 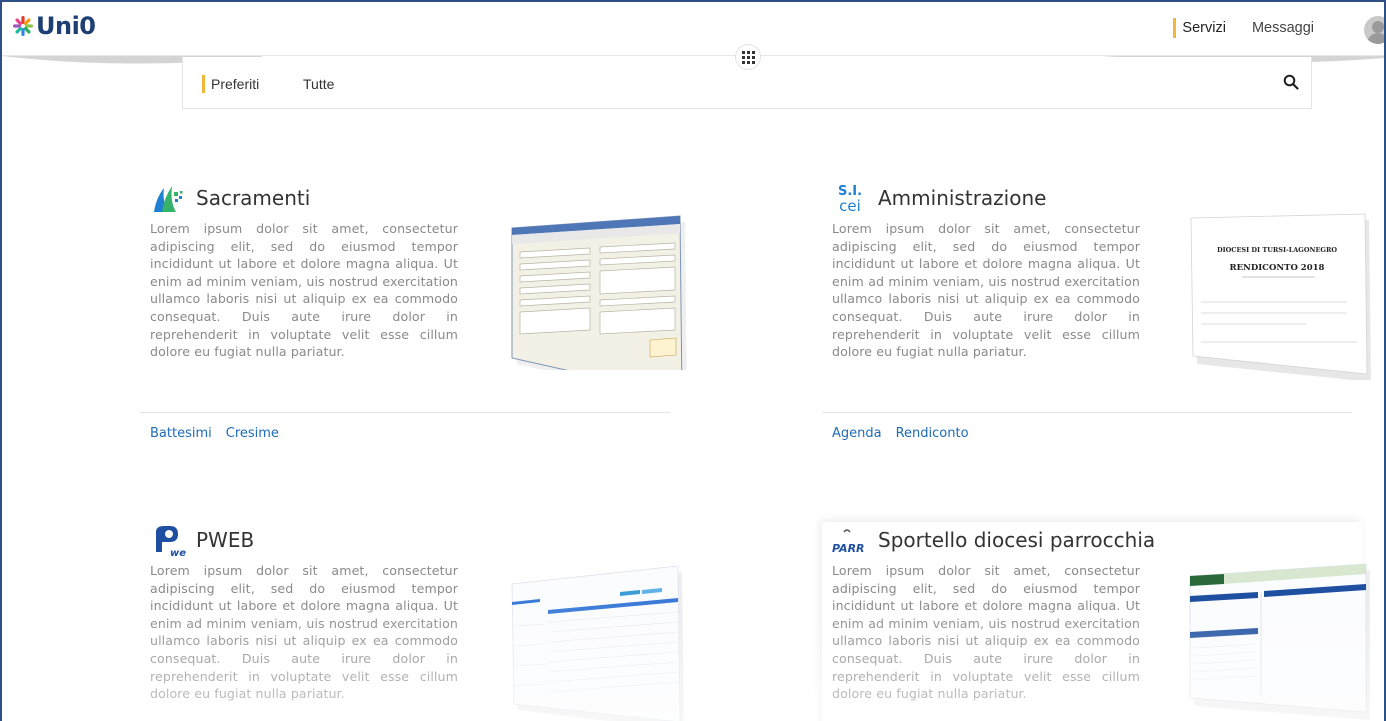 What do you see at coordinates (1017, 540) in the screenshot?
I see `card-title: Sportello diocesi parrocchia` at bounding box center [1017, 540].